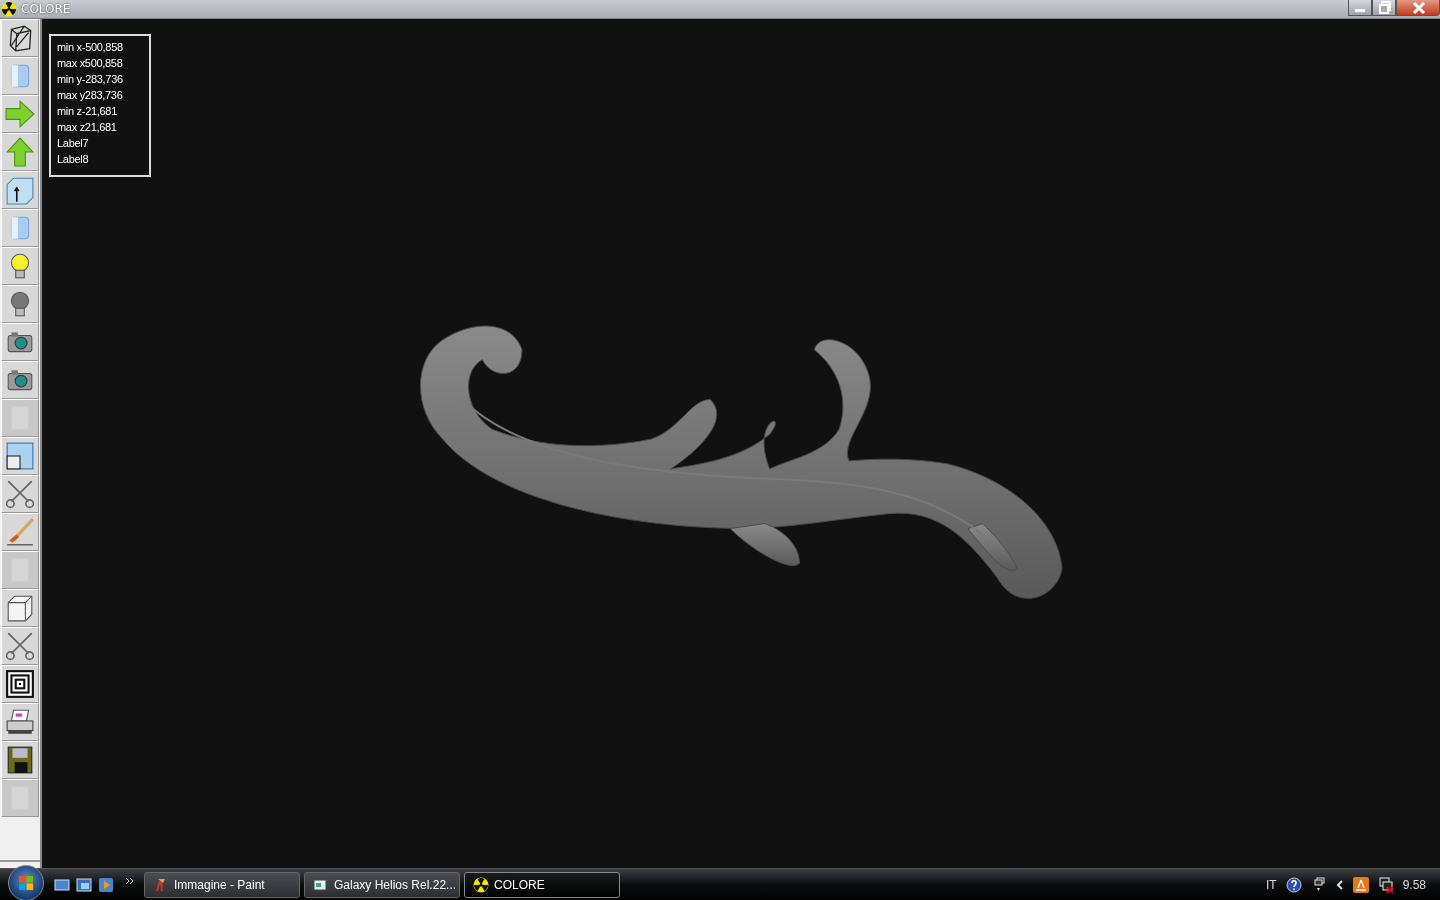  I want to click on restore-button, so click(1384, 8).